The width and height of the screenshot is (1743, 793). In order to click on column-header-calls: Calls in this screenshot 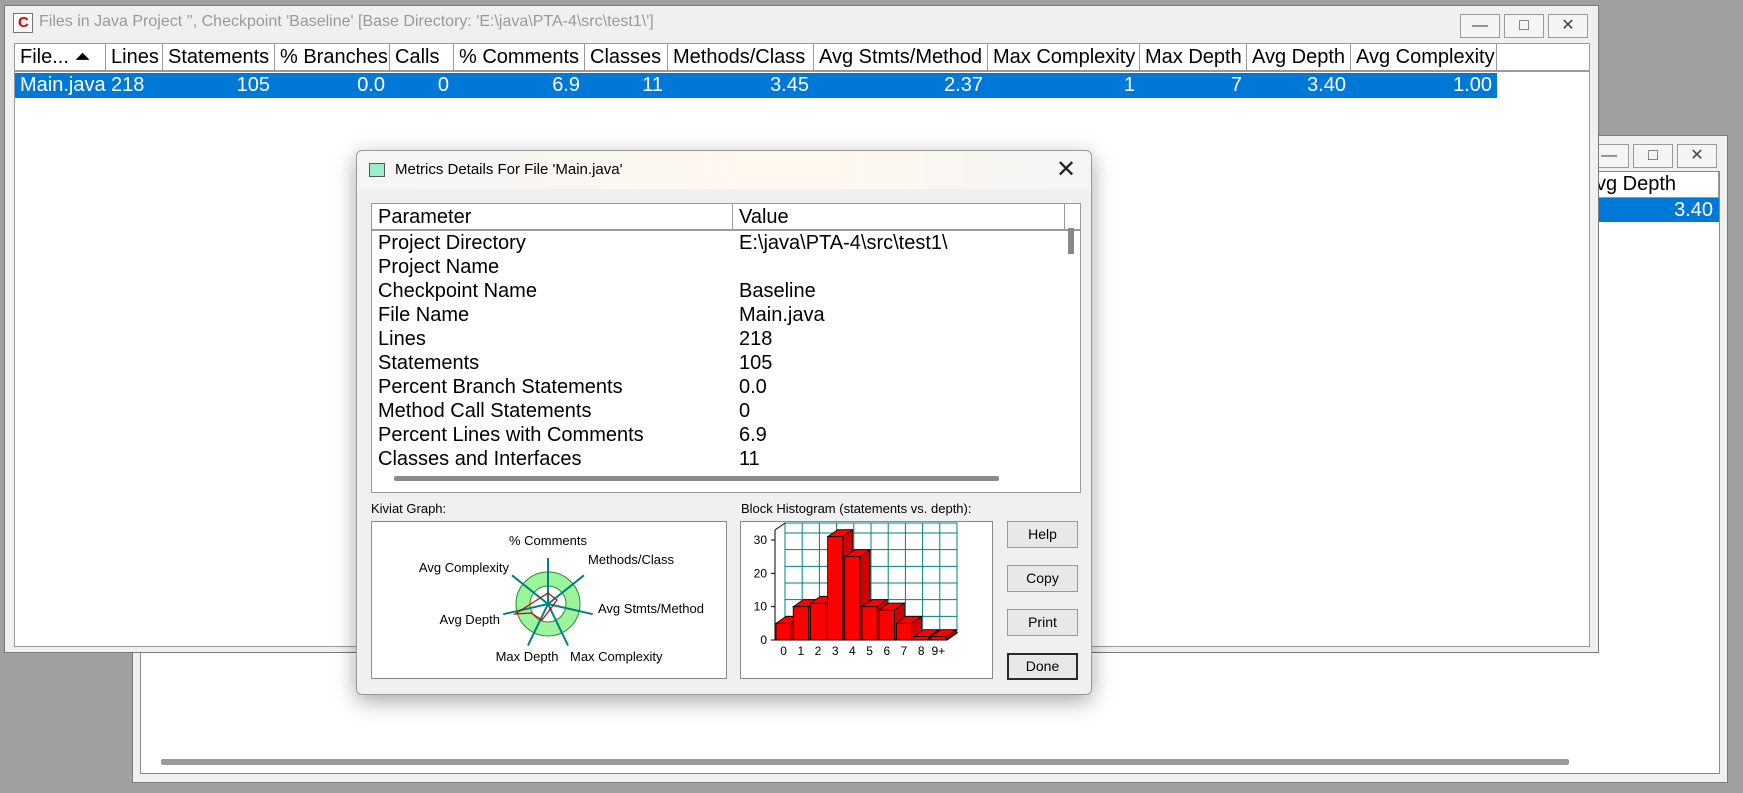, I will do `click(422, 57)`.